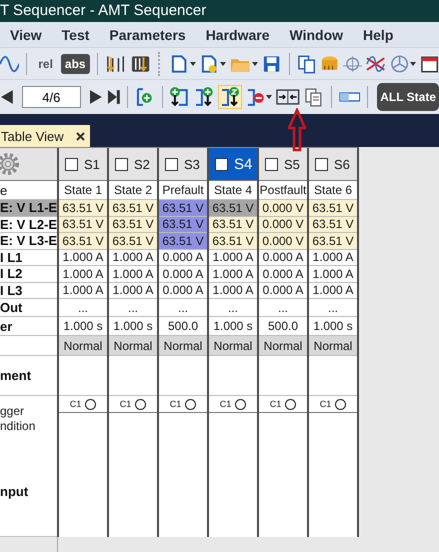  What do you see at coordinates (230, 97) in the screenshot?
I see `zero-state-button` at bounding box center [230, 97].